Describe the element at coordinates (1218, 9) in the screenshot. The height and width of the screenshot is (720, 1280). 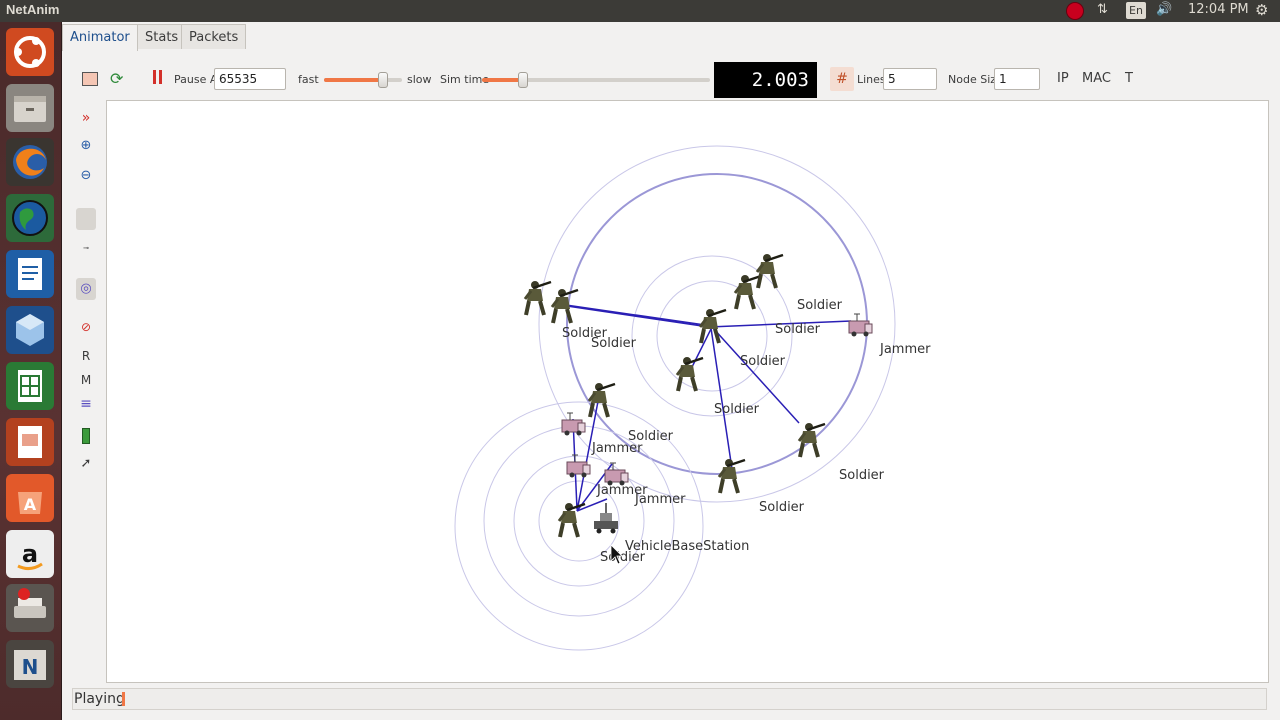
I see `clock: 12:04 PM` at that location.